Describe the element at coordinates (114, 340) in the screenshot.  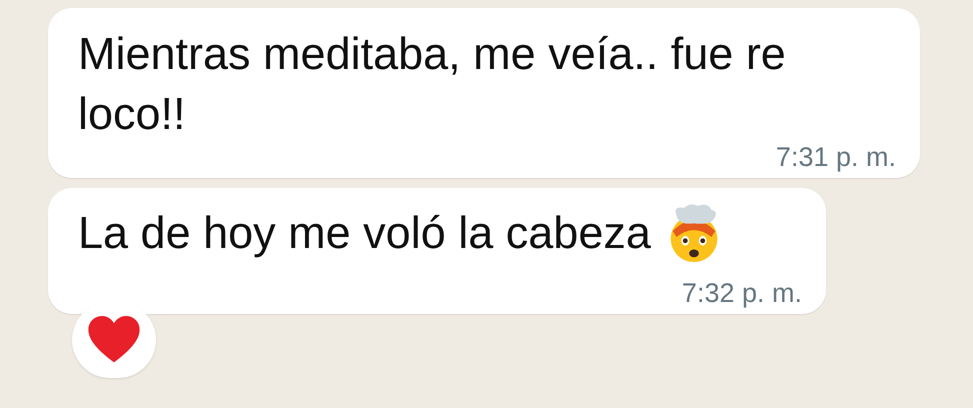
I see `heart-icon` at that location.